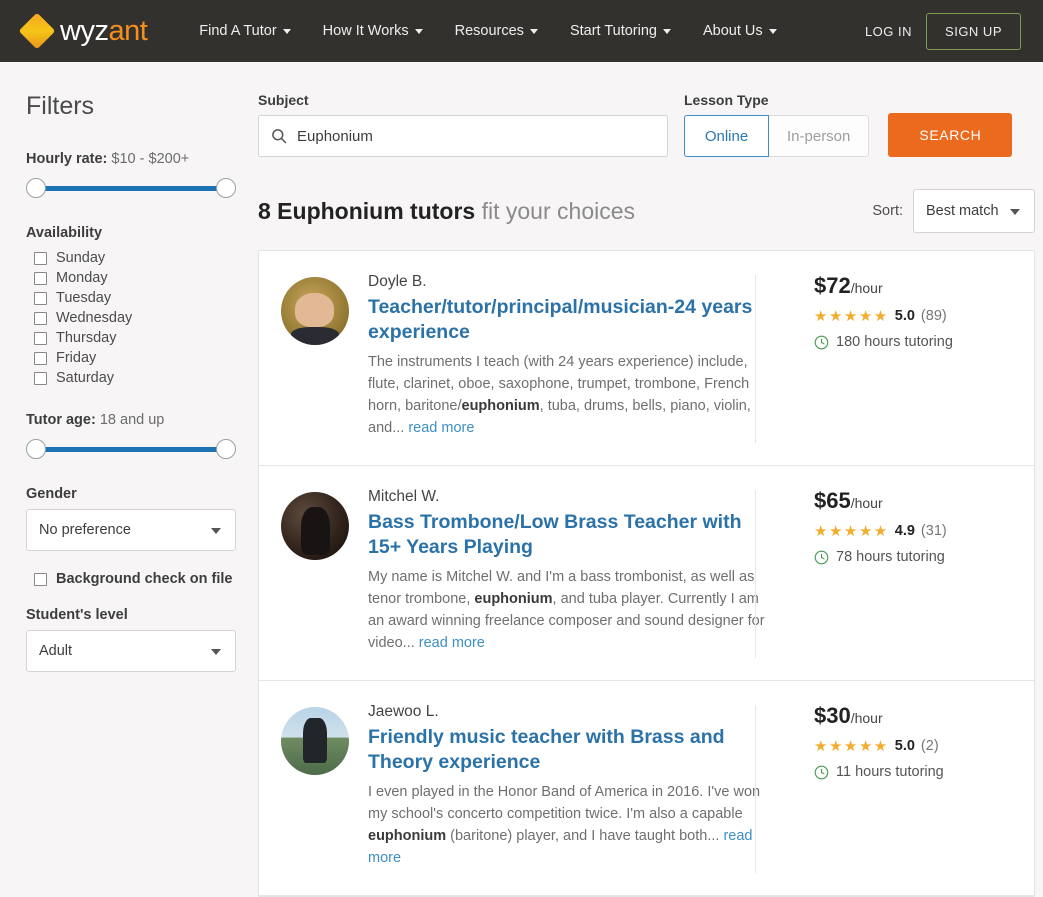 This screenshot has width=1043, height=897. I want to click on nav-item-how-it-works: How It Works, so click(373, 31).